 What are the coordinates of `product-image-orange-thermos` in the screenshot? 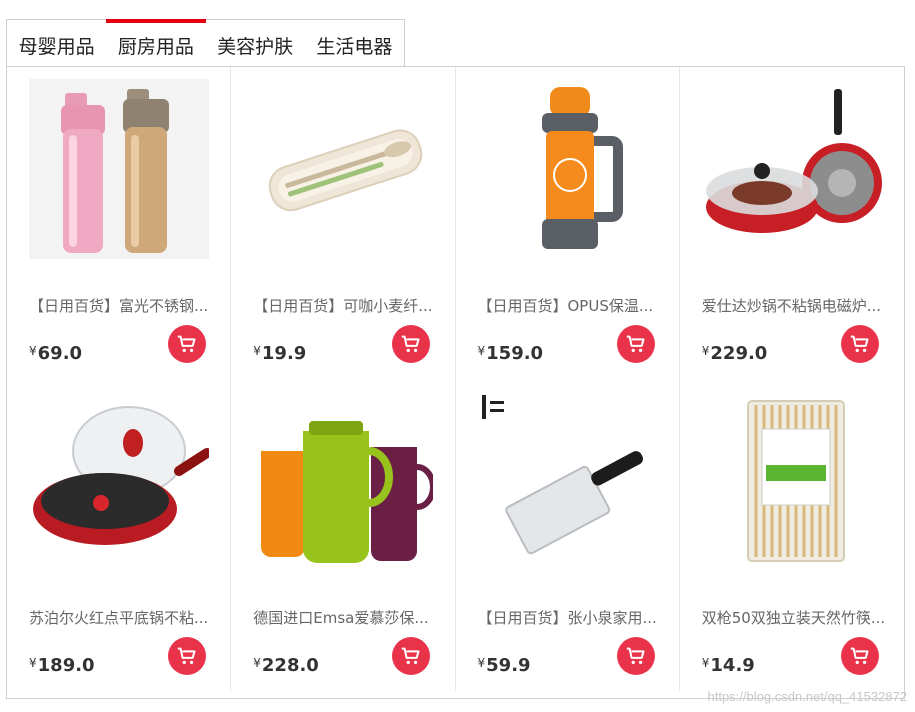 It's located at (568, 169).